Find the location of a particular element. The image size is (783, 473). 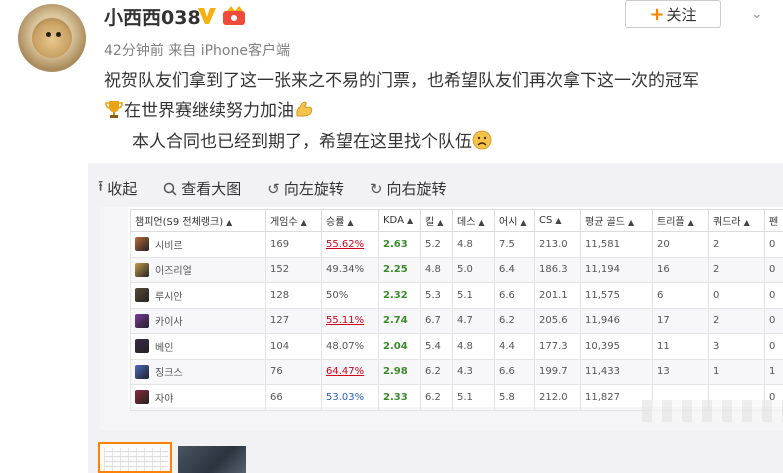

table-row: 징크스 76 64.47% 2.98 6.2 4.3 6.6 199.7 11,433 13 1 1 is located at coordinates (456, 371).